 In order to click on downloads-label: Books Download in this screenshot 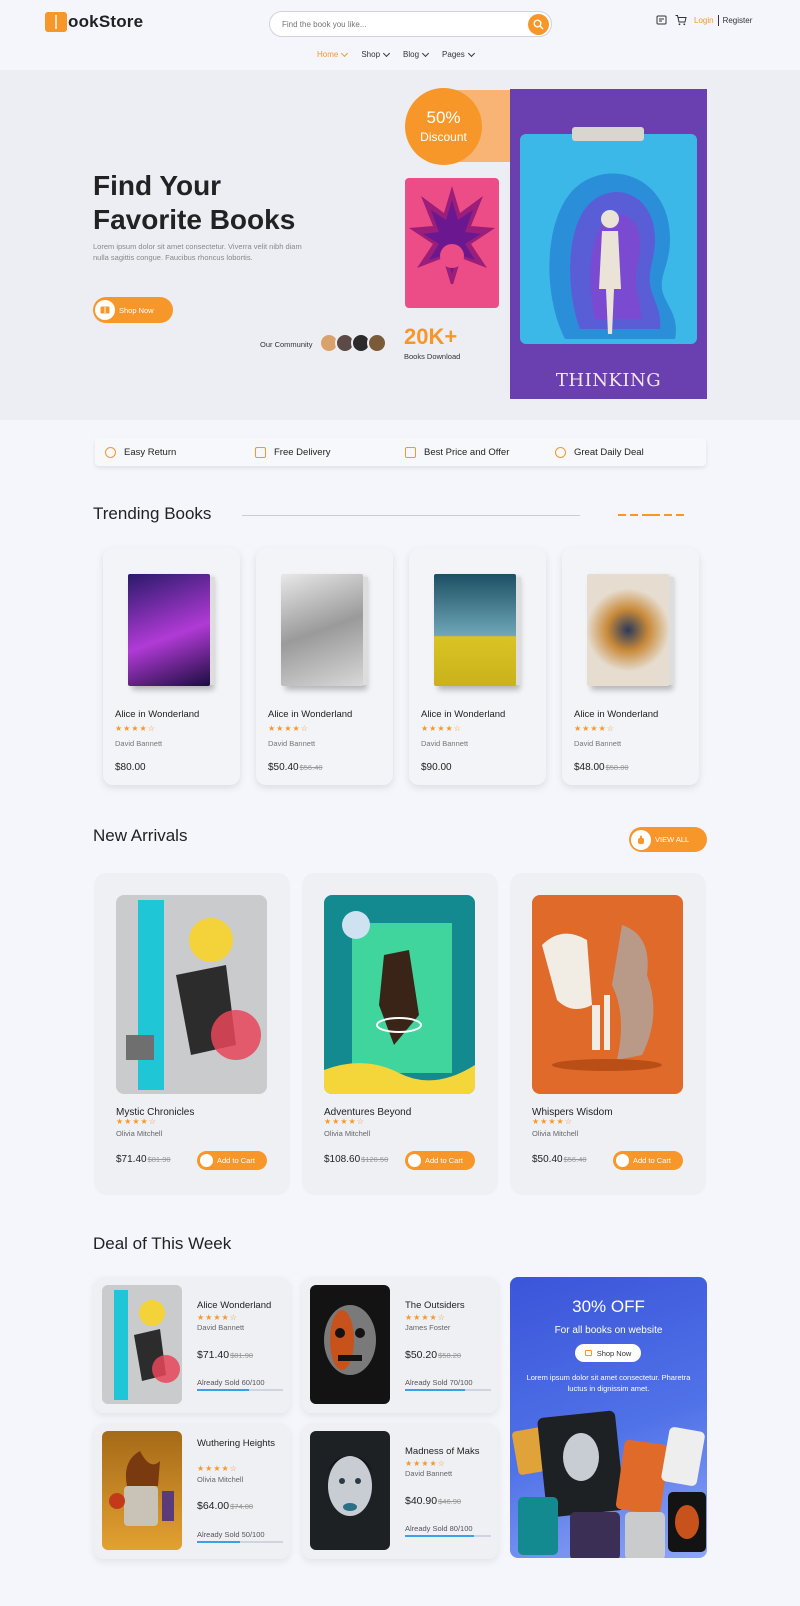, I will do `click(432, 356)`.